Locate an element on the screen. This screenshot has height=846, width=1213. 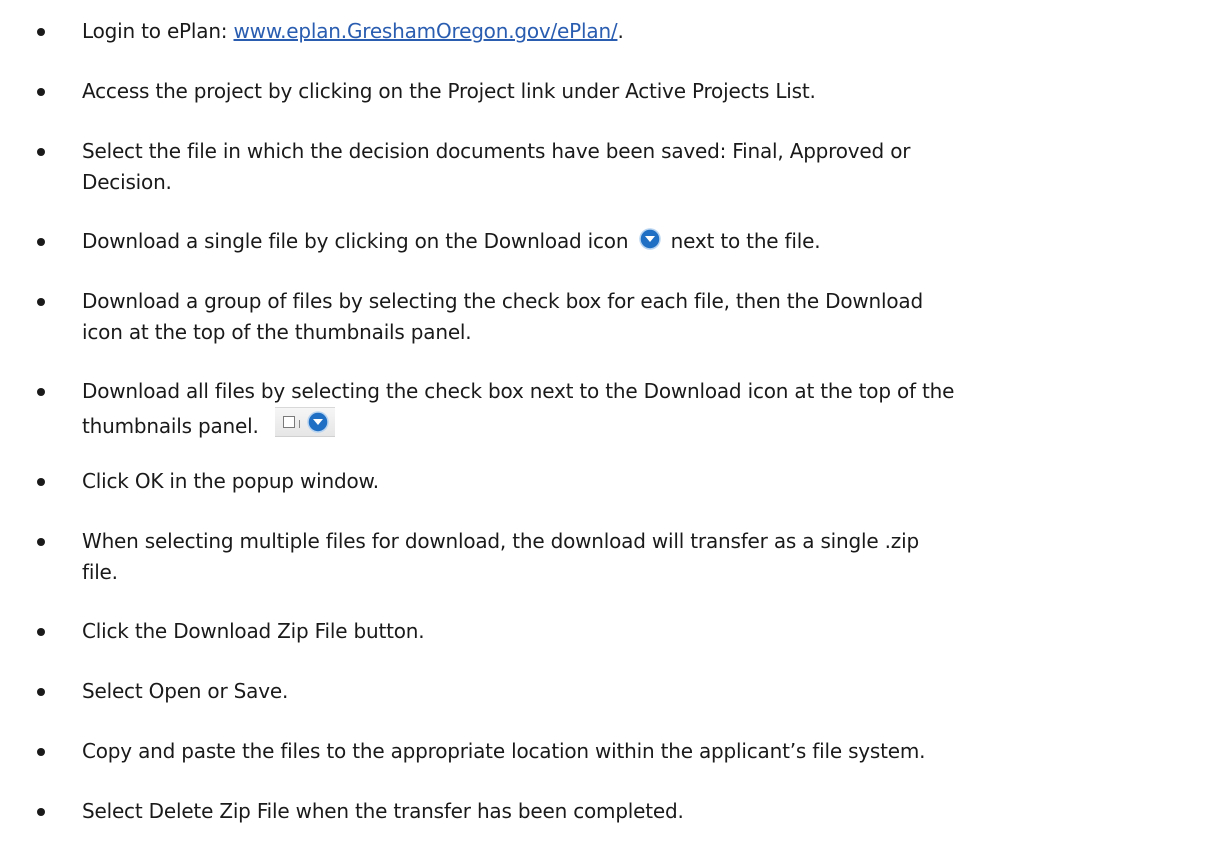
checkbox-download-toolbar is located at coordinates (304, 422).